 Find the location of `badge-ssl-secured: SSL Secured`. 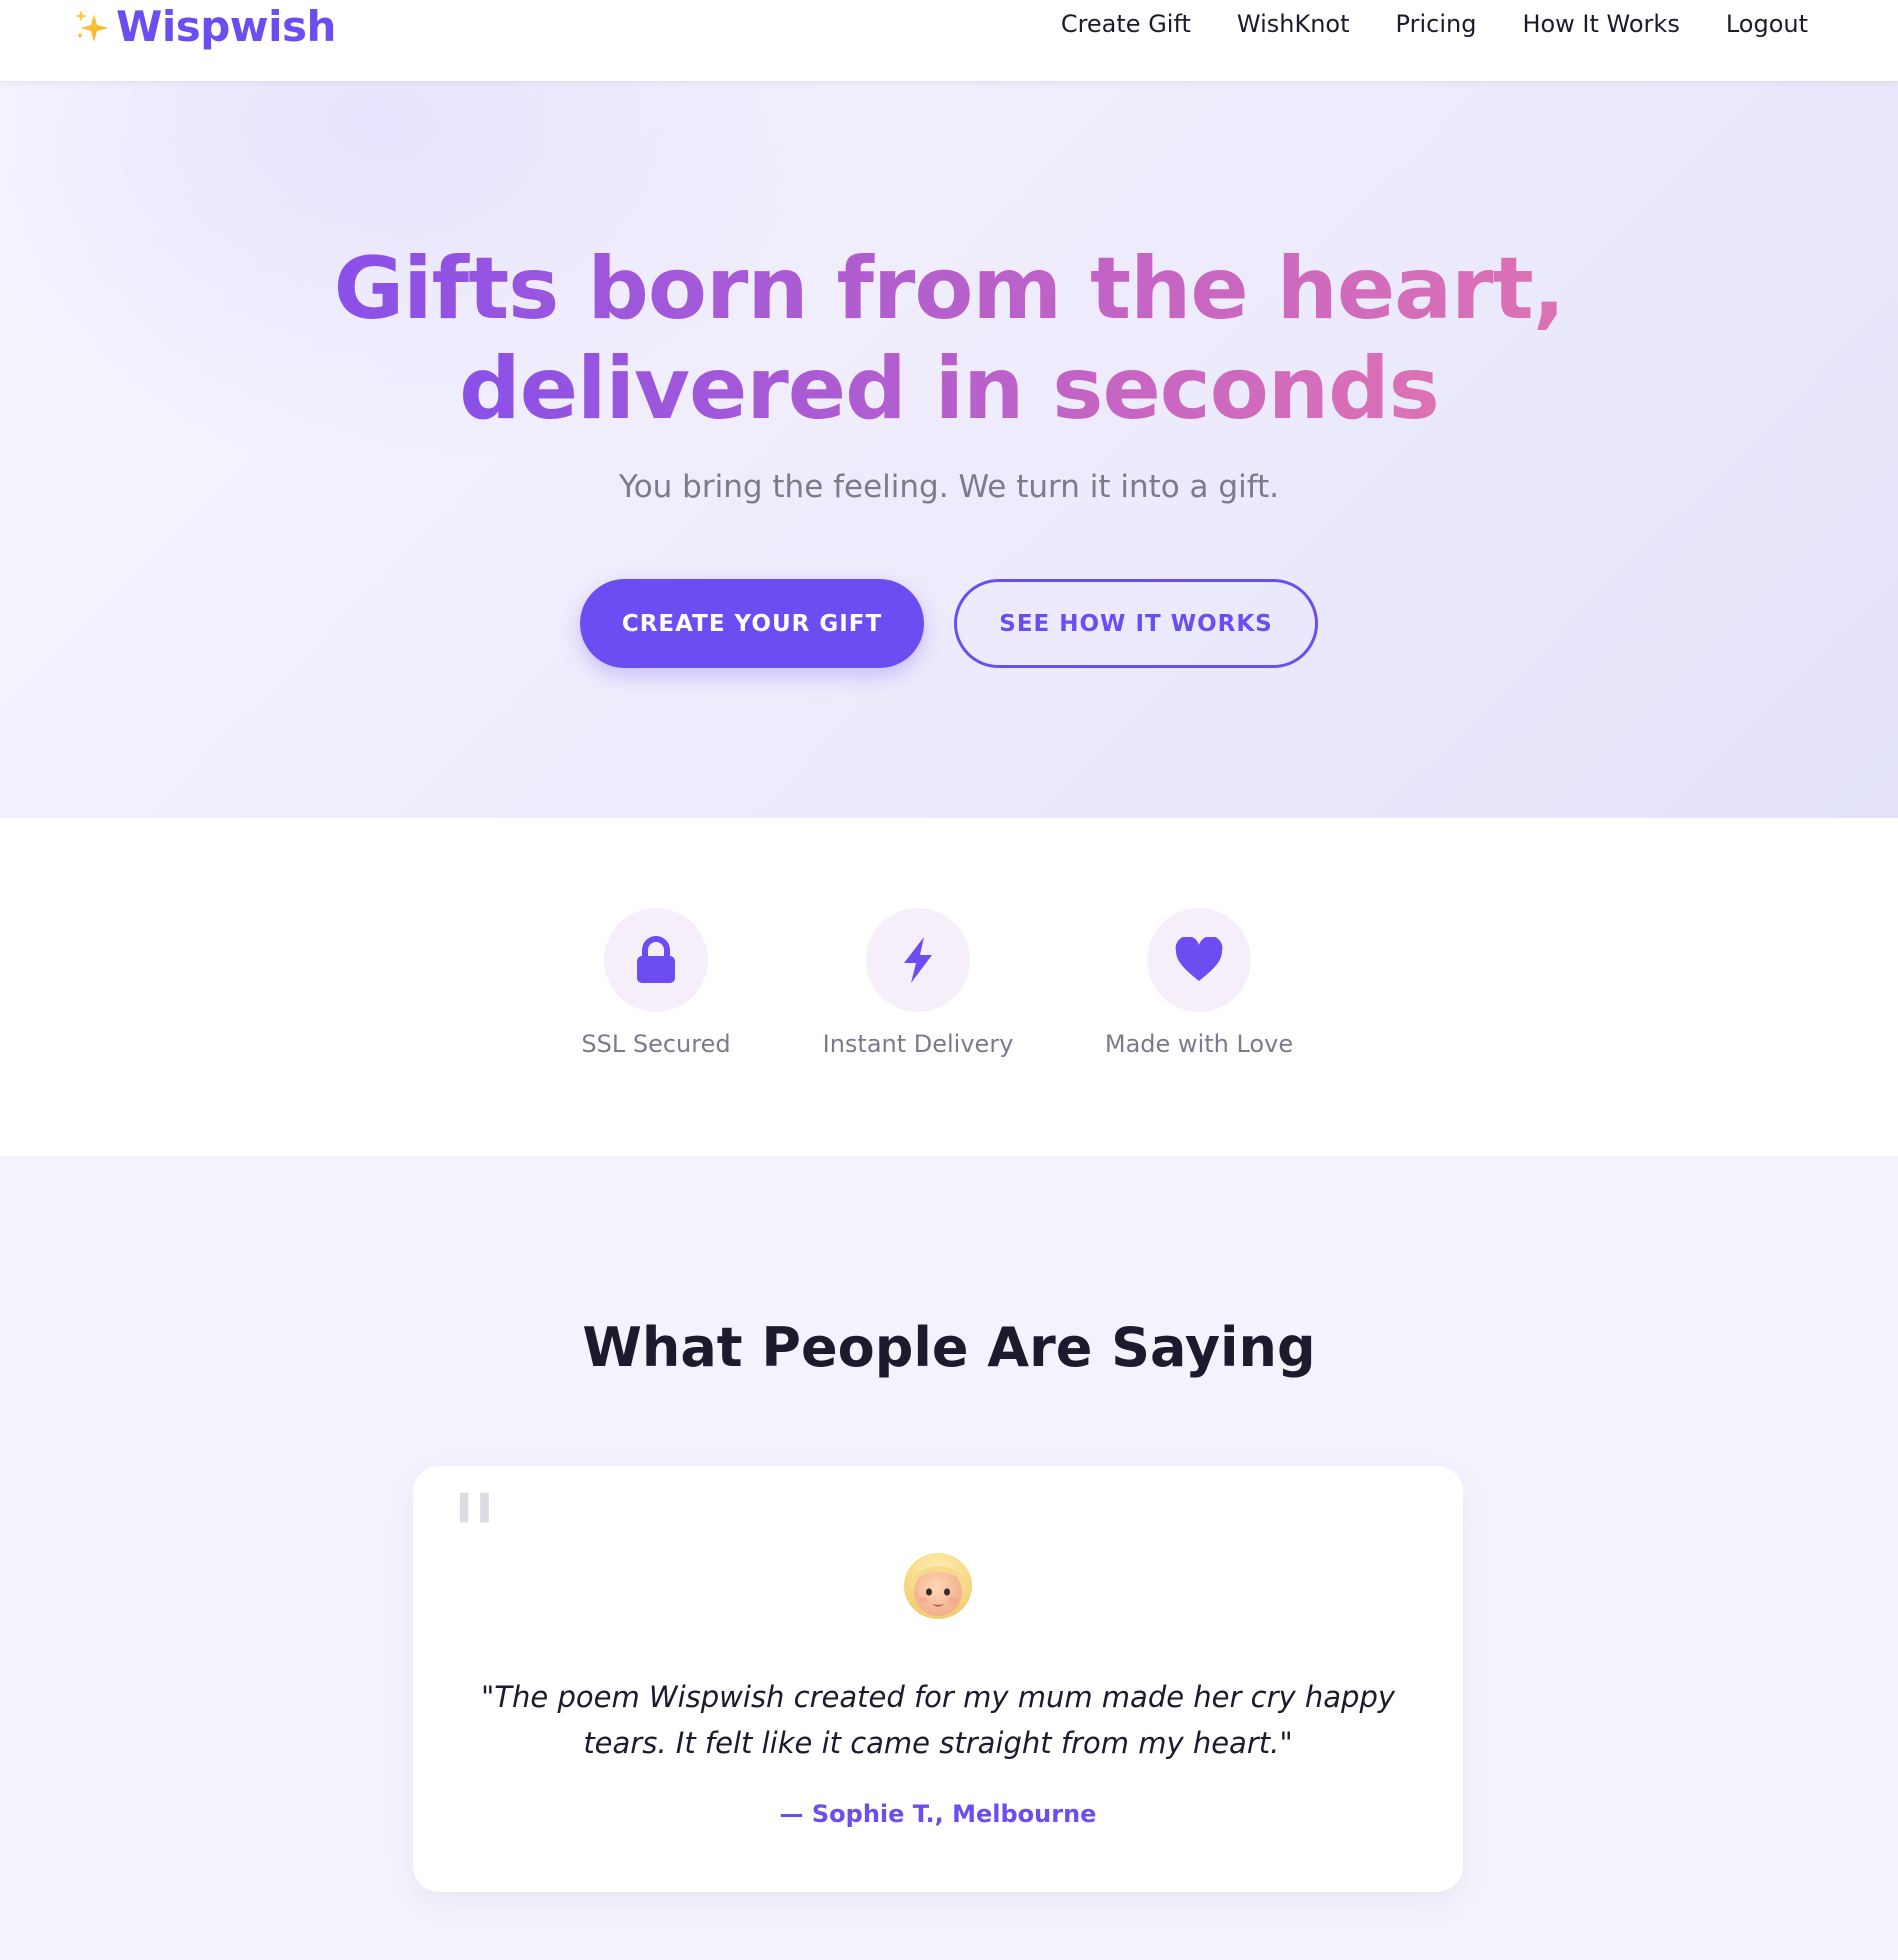

badge-ssl-secured: SSL Secured is located at coordinates (656, 983).